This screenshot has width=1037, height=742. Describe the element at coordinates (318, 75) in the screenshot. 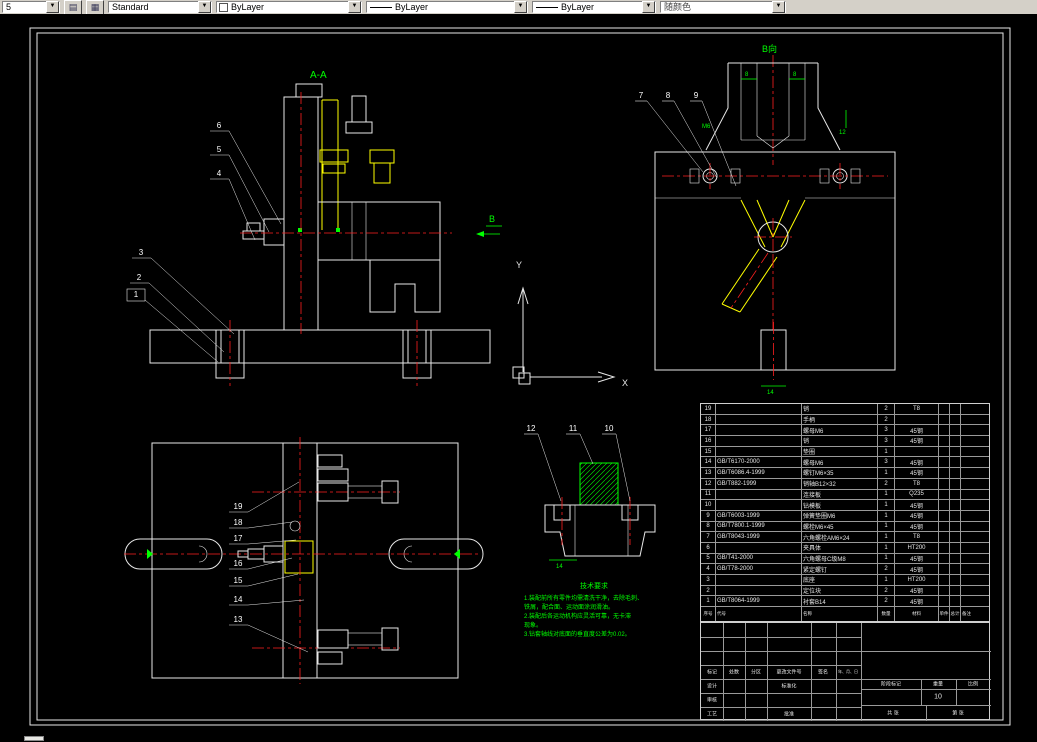

I see `section-aa-label: A-A` at that location.